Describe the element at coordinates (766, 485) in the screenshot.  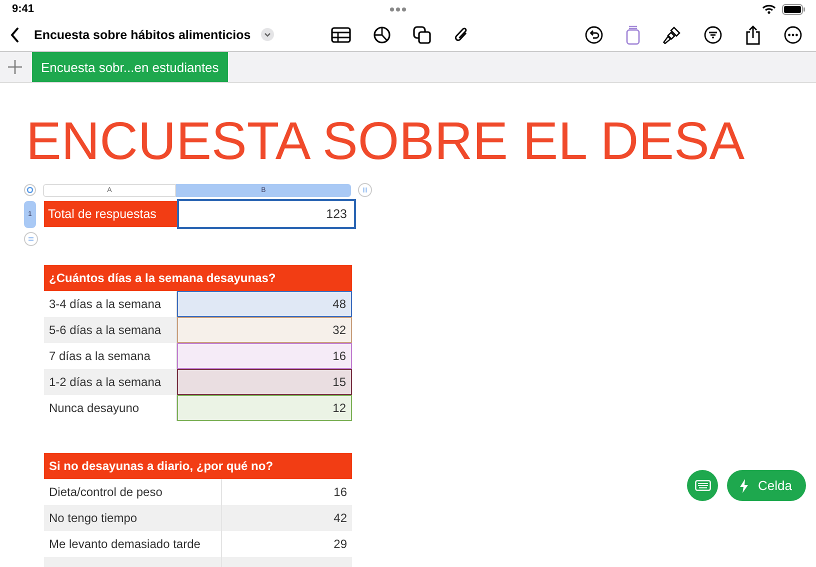
I see `cell-action-button: Celda` at that location.